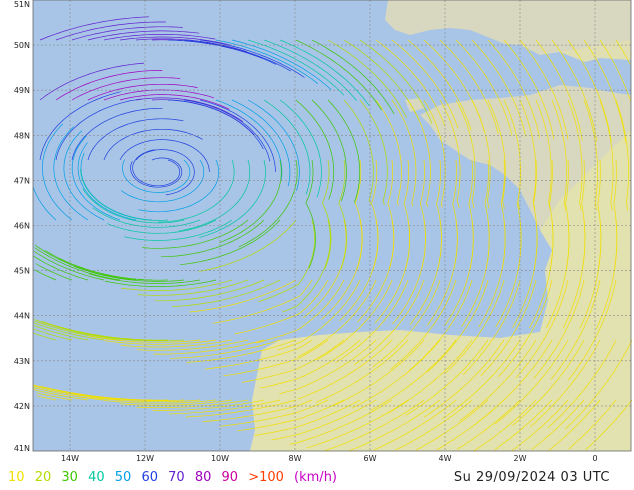  Describe the element at coordinates (22, 361) in the screenshot. I see `lat-label: 43N` at that location.